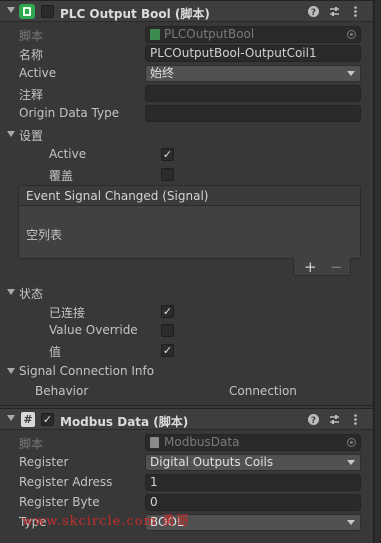 This screenshot has height=543, width=381. What do you see at coordinates (253, 113) in the screenshot?
I see `origin-data-type-input` at bounding box center [253, 113].